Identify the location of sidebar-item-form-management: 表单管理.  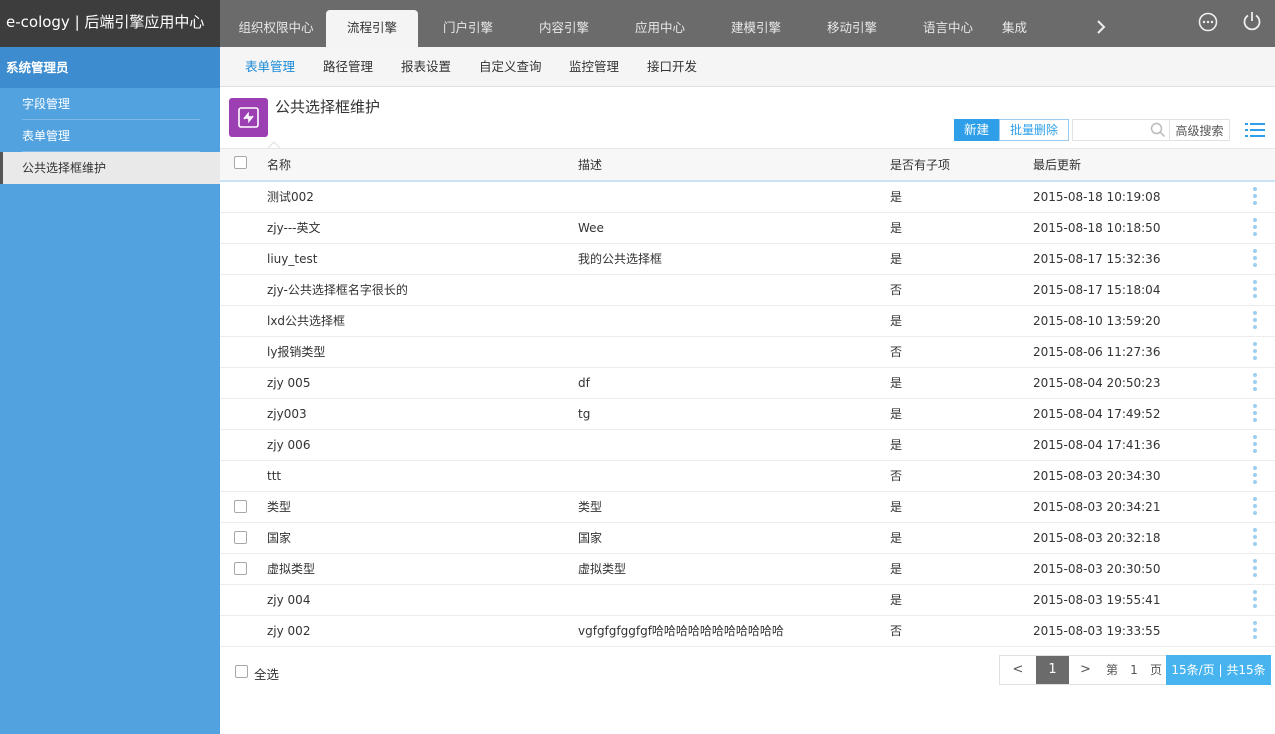
(110, 136).